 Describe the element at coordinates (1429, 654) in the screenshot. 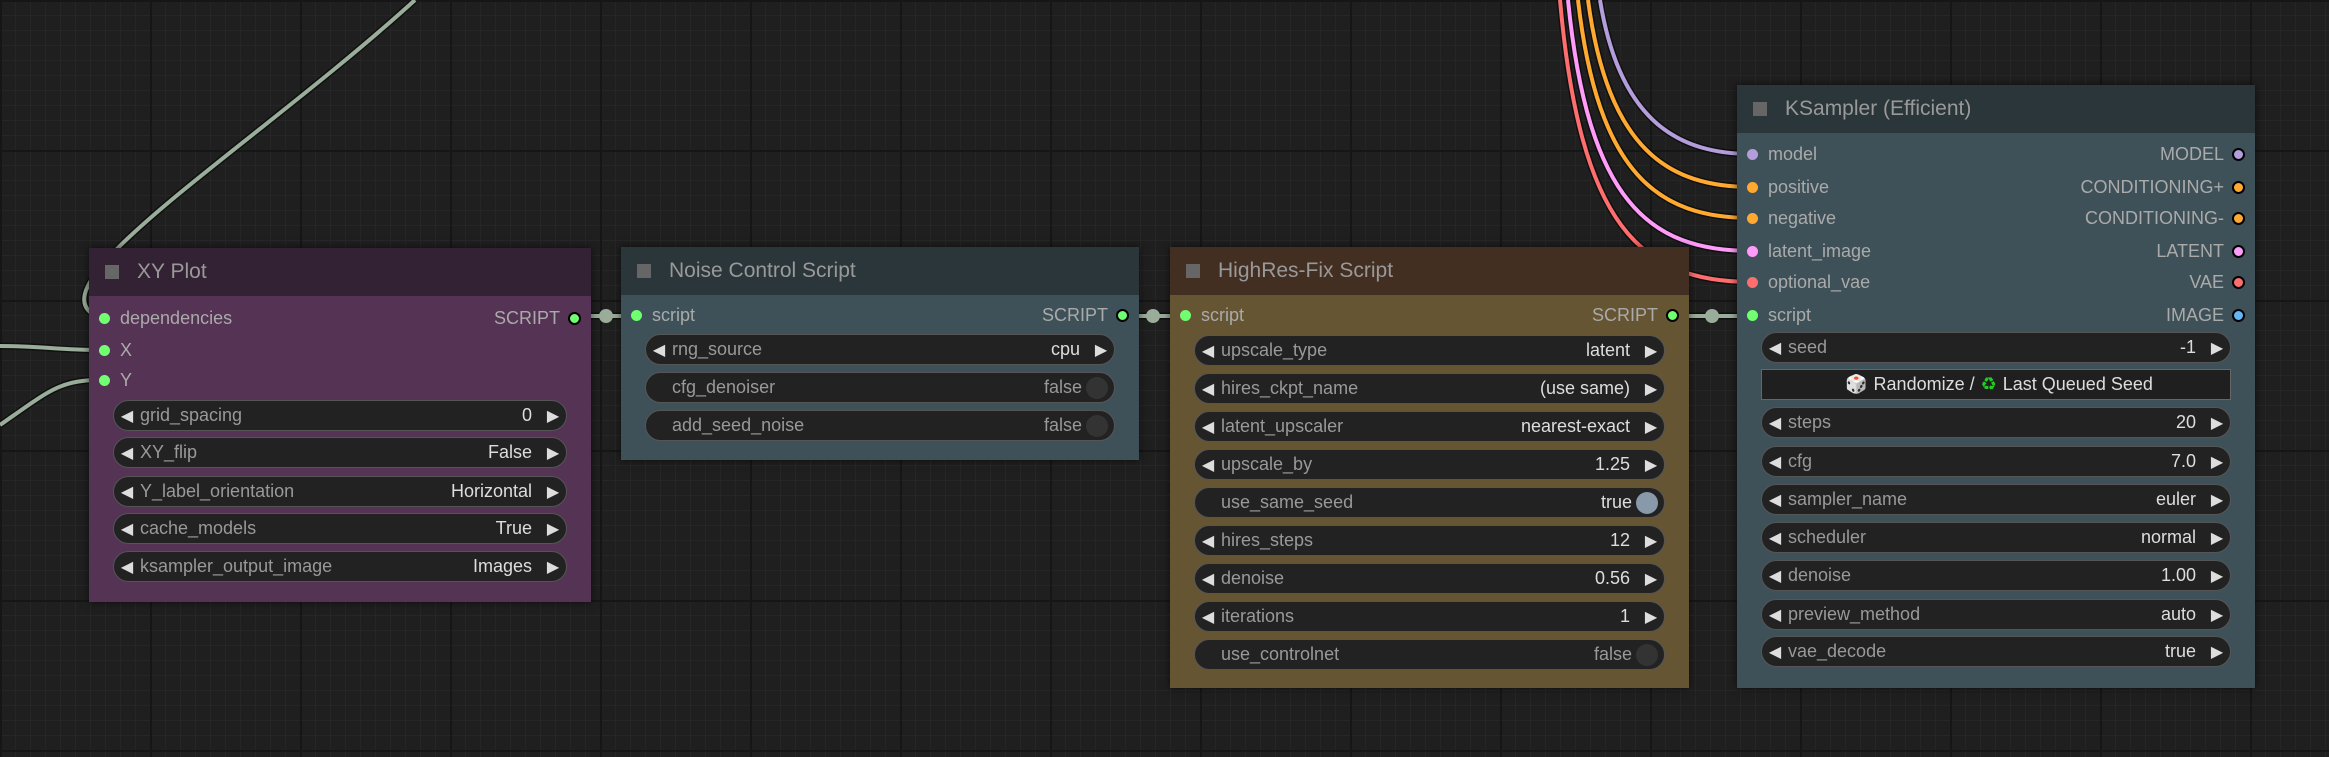

I see `widget-use-controlnet: use_controlnet false` at that location.